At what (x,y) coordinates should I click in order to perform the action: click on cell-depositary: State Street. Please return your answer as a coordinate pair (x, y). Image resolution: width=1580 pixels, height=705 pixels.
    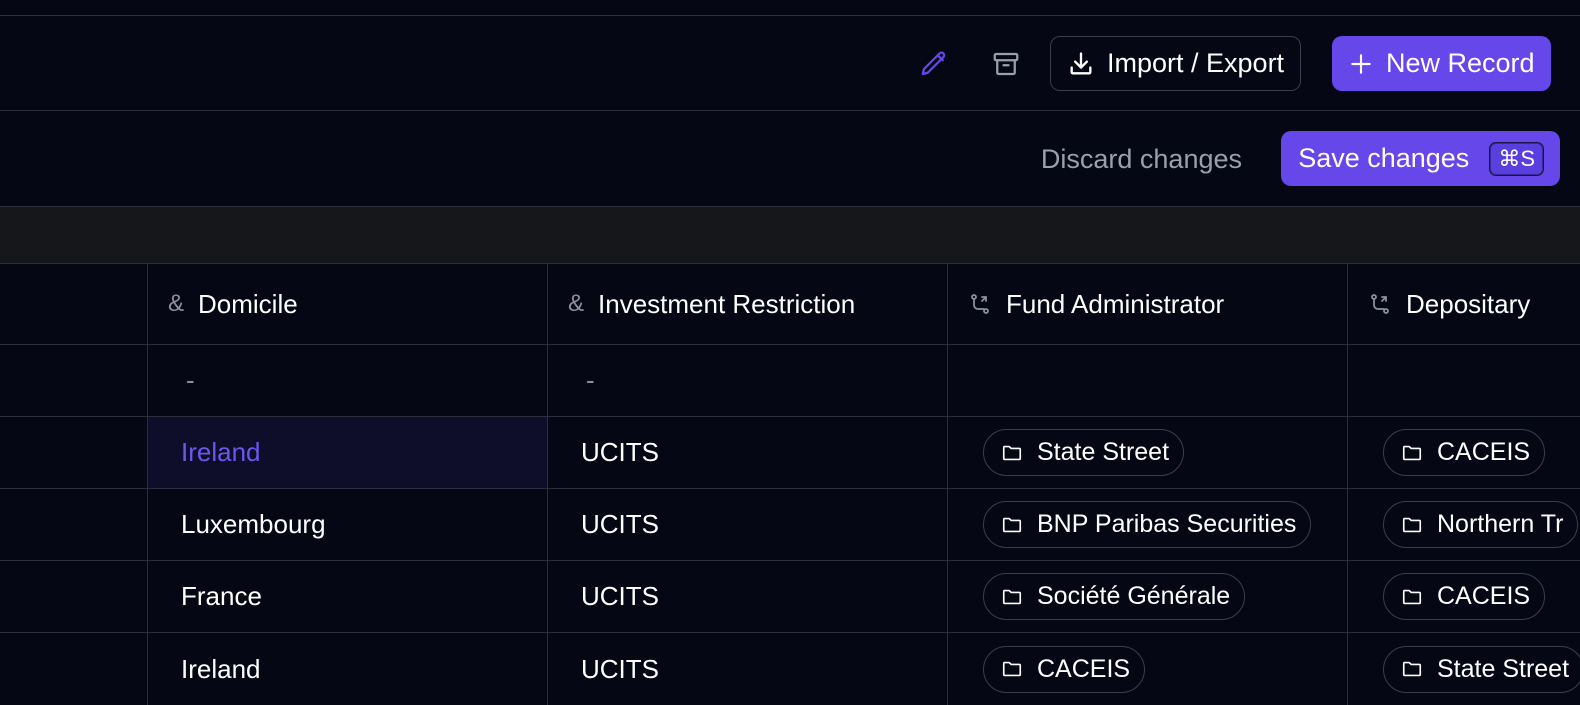
    Looking at the image, I should click on (1463, 669).